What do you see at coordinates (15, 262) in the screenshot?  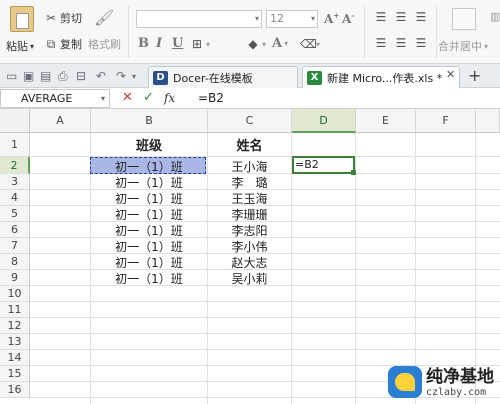 I see `row-header-8: 8` at bounding box center [15, 262].